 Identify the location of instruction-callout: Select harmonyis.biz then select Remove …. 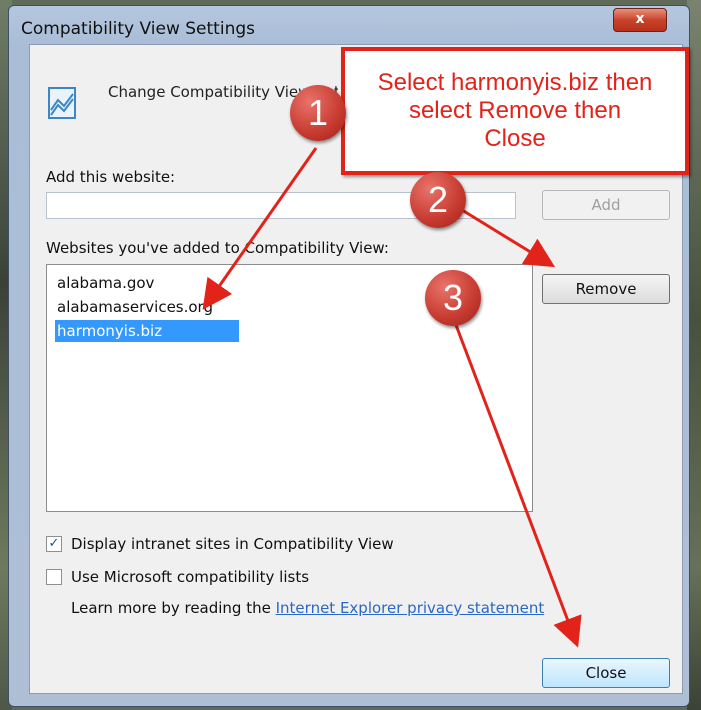
(515, 111).